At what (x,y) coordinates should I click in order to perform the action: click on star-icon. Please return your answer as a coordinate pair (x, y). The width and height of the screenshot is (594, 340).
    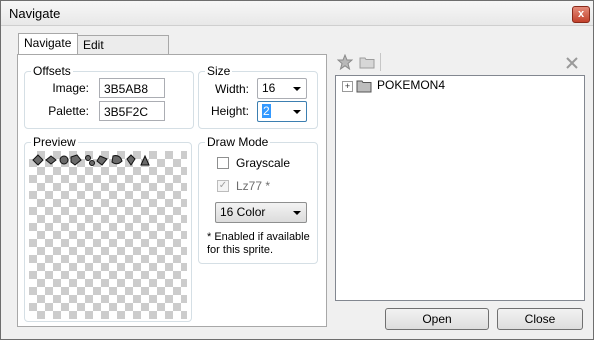
    Looking at the image, I should click on (345, 62).